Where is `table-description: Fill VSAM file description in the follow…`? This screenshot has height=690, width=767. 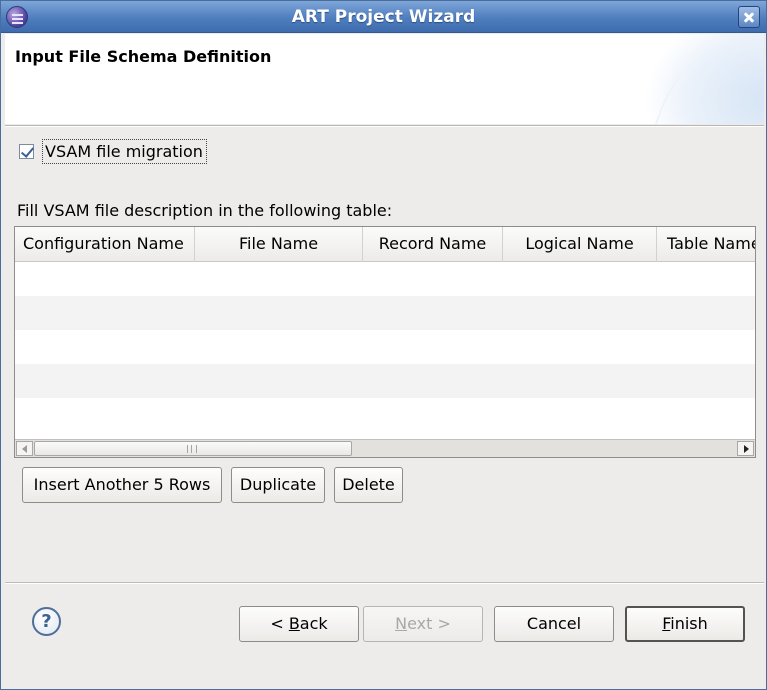
table-description: Fill VSAM file description in the follow… is located at coordinates (205, 210).